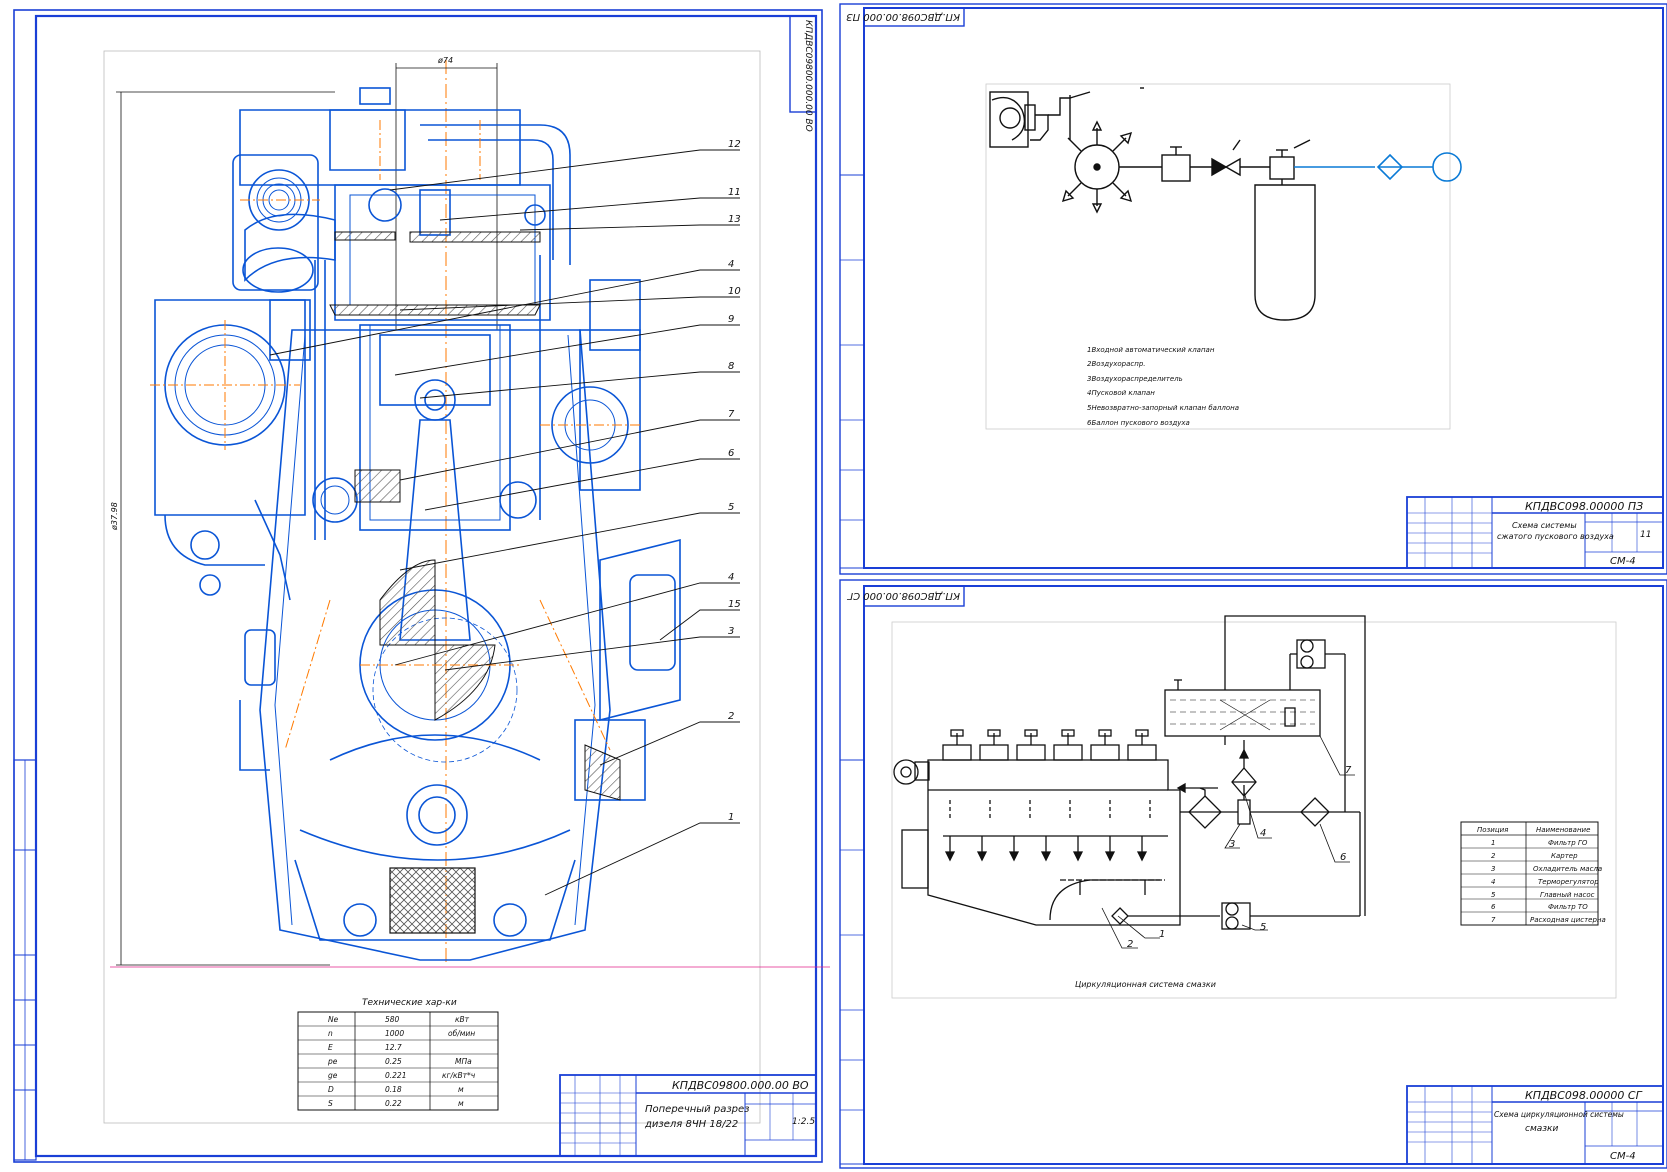 The height and width of the screenshot is (1172, 1667). I want to click on legend-name: Фильтр ГО, so click(1568, 843).